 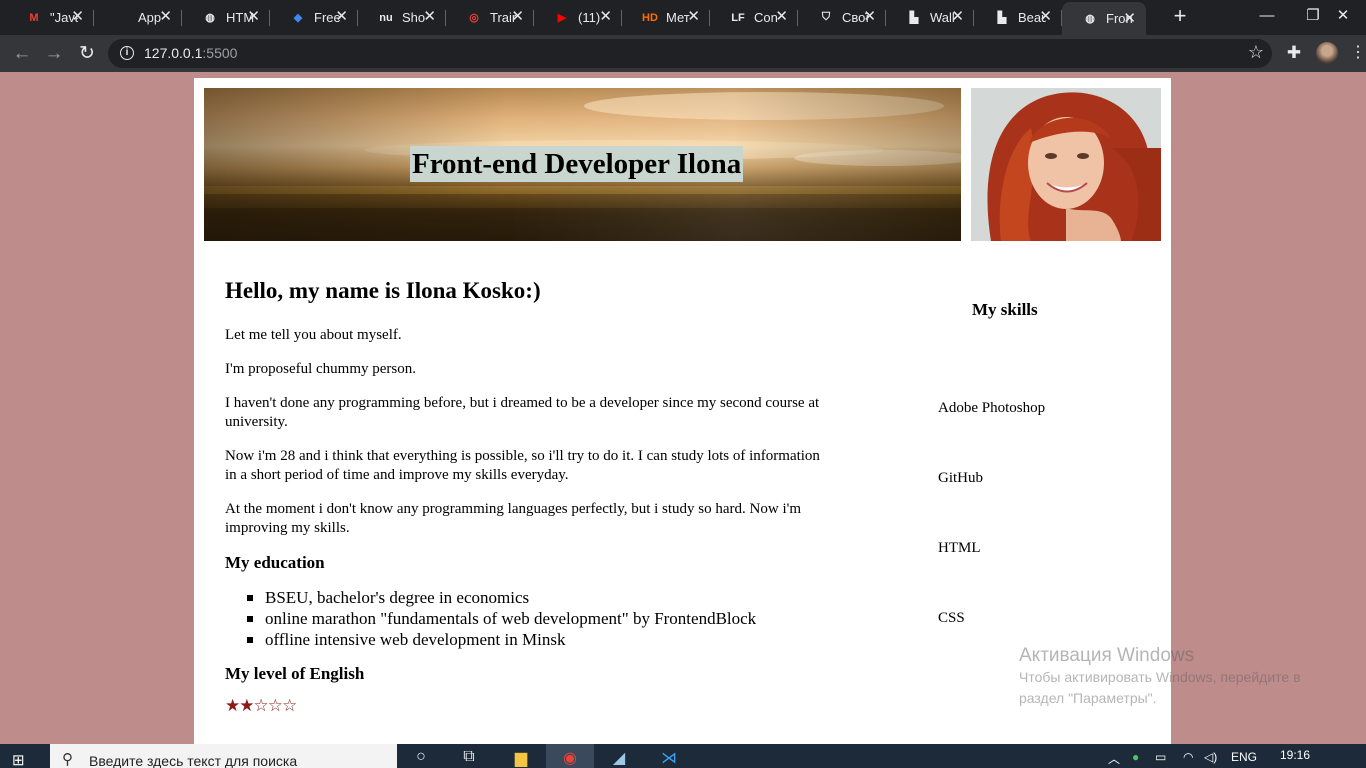 What do you see at coordinates (314, 17) in the screenshot?
I see `browser-tab: ◆ Free ✕` at bounding box center [314, 17].